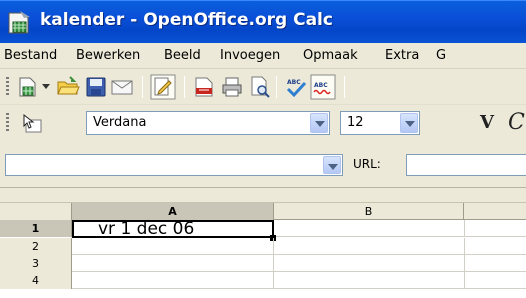 This screenshot has width=526, height=298. Describe the element at coordinates (120, 122) in the screenshot. I see `font-name-value: Verdana` at that location.